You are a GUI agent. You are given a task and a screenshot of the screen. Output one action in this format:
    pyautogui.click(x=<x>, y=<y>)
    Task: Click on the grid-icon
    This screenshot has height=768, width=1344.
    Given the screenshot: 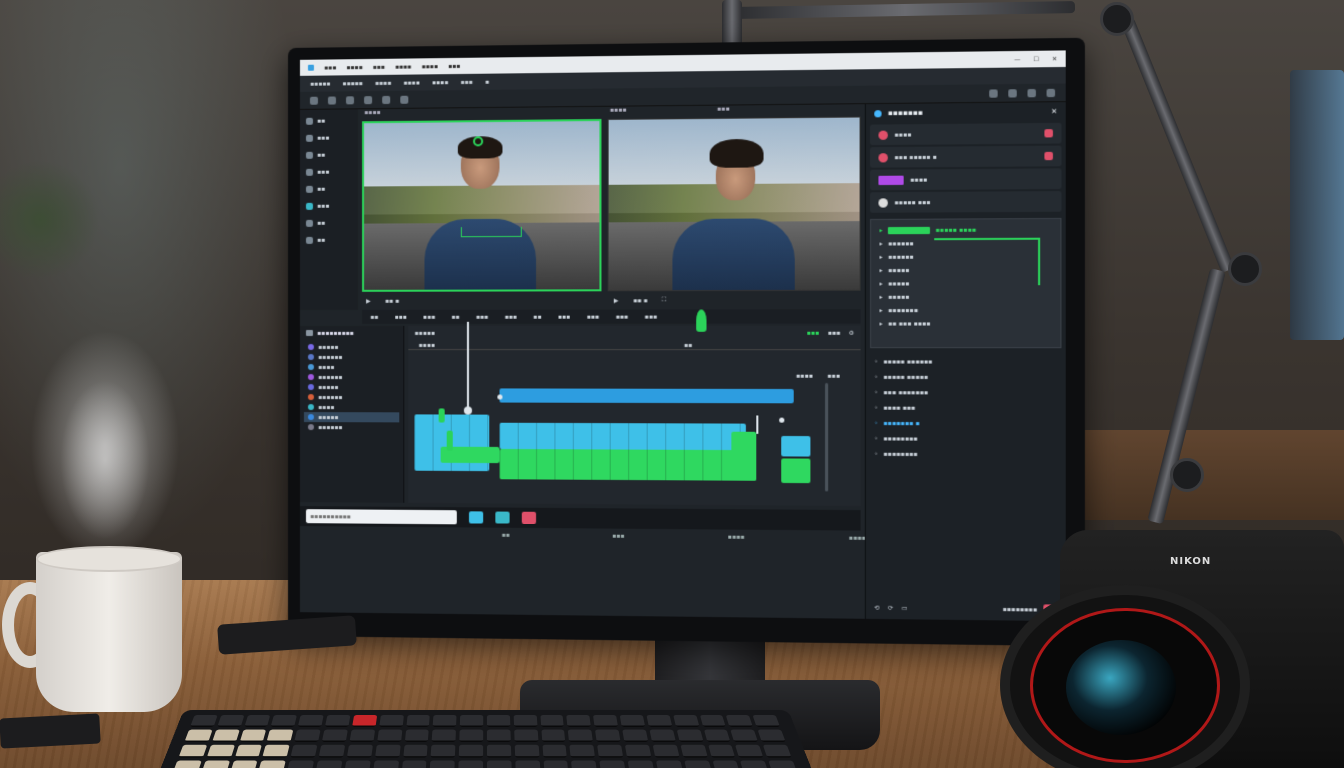 What is the action you would take?
    pyautogui.click(x=368, y=99)
    